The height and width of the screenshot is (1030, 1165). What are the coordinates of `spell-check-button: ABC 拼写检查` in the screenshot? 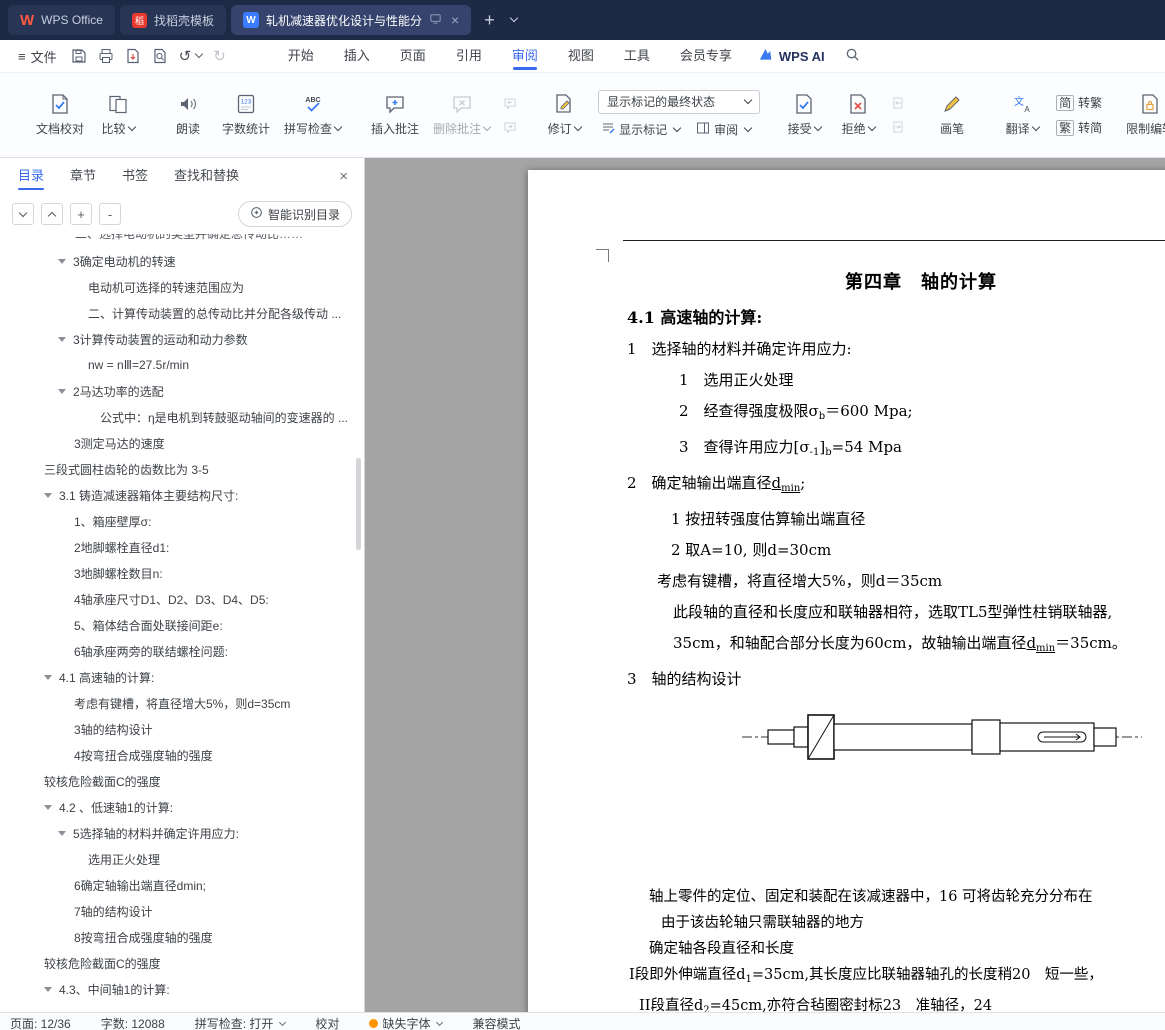 It's located at (312, 115).